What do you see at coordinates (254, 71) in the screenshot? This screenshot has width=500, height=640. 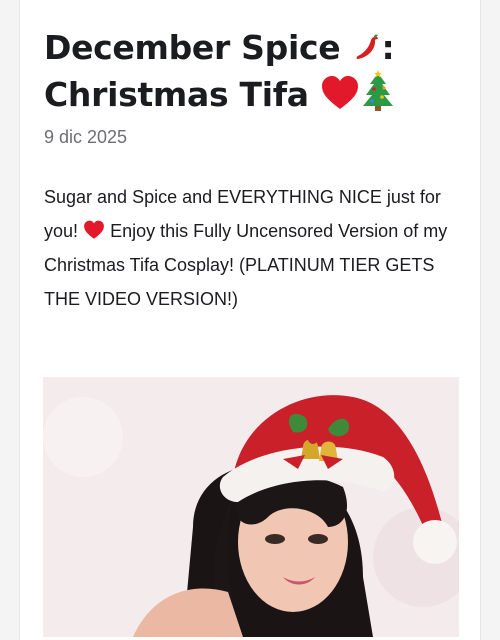 I see `post-title: December Spice : Christmas Tifa` at bounding box center [254, 71].